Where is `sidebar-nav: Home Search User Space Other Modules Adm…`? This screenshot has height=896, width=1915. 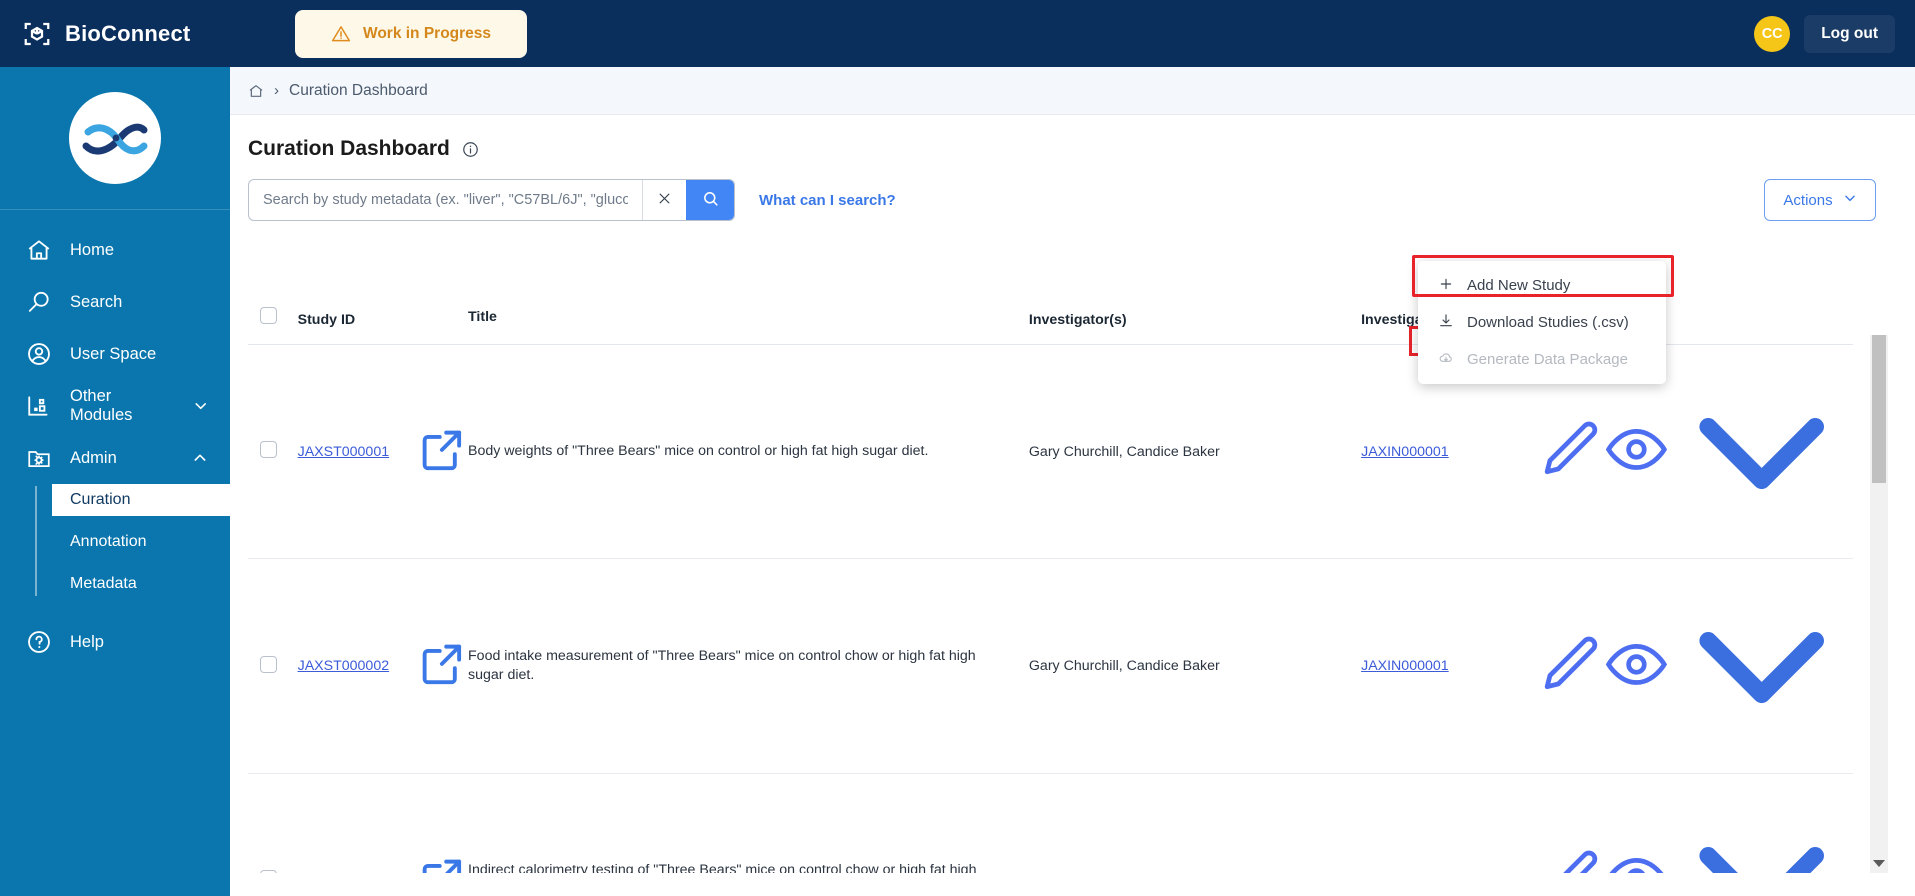
sidebar-nav: Home Search User Space Other Modules Adm… is located at coordinates (115, 439).